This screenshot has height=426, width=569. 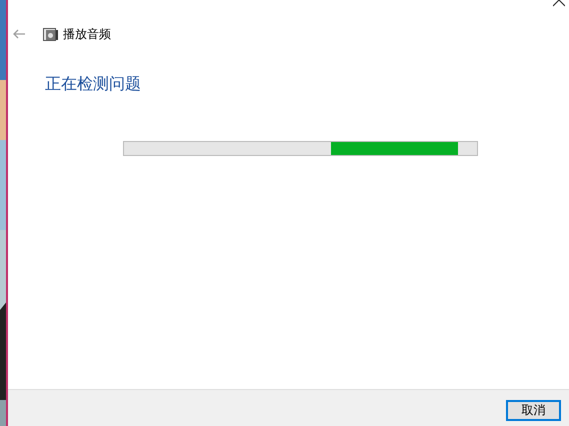 I want to click on back-arrow-icon, so click(x=19, y=34).